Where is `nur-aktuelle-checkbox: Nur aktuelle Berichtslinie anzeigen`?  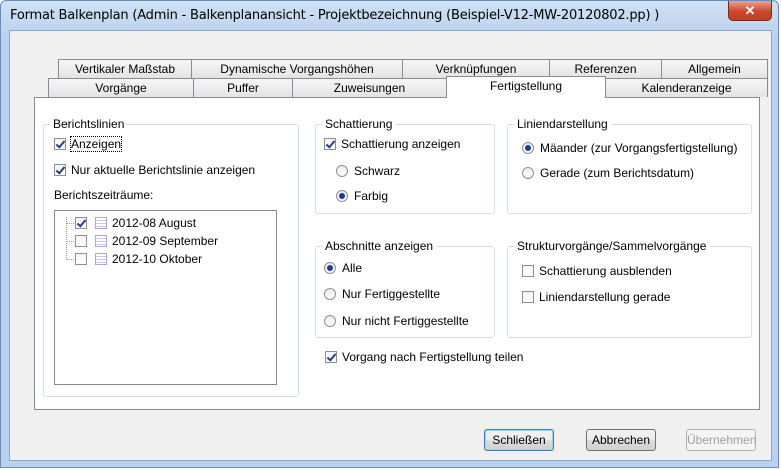 nur-aktuelle-checkbox: Nur aktuelle Berichtslinie anzeigen is located at coordinates (154, 170).